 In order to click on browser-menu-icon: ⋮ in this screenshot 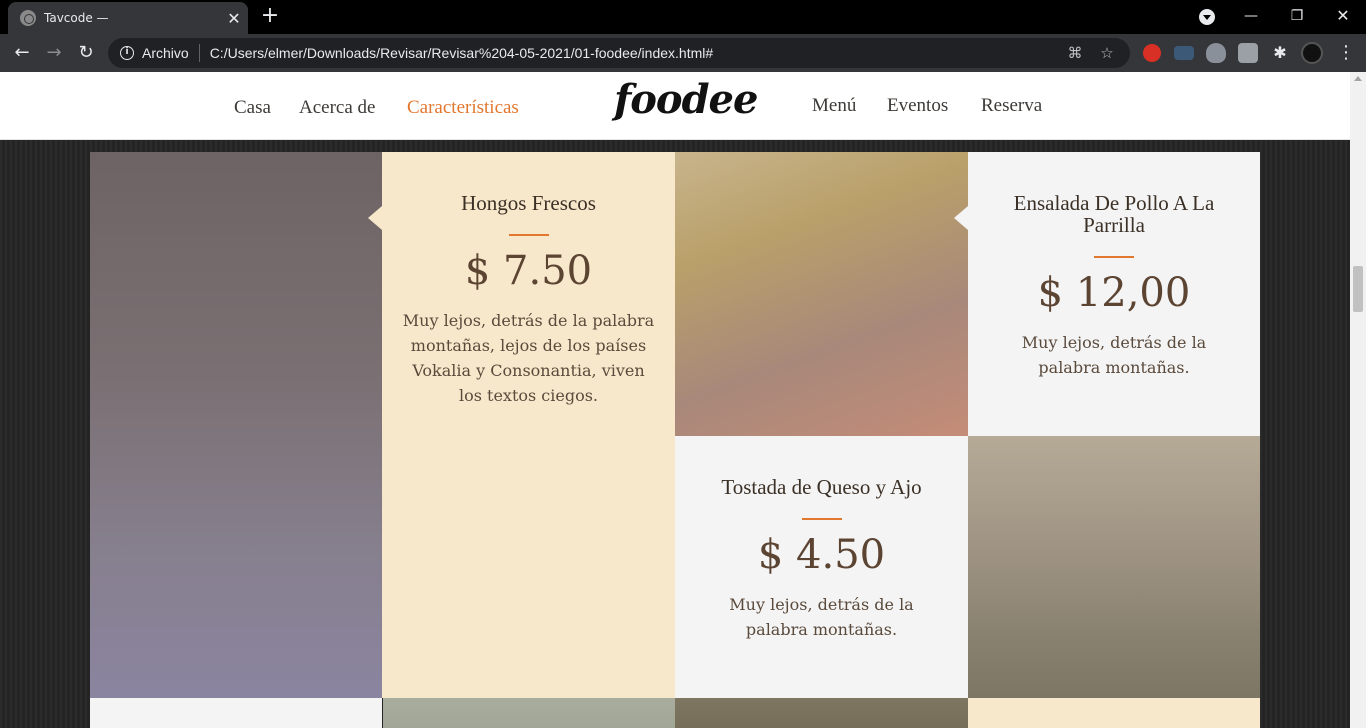, I will do `click(1346, 53)`.